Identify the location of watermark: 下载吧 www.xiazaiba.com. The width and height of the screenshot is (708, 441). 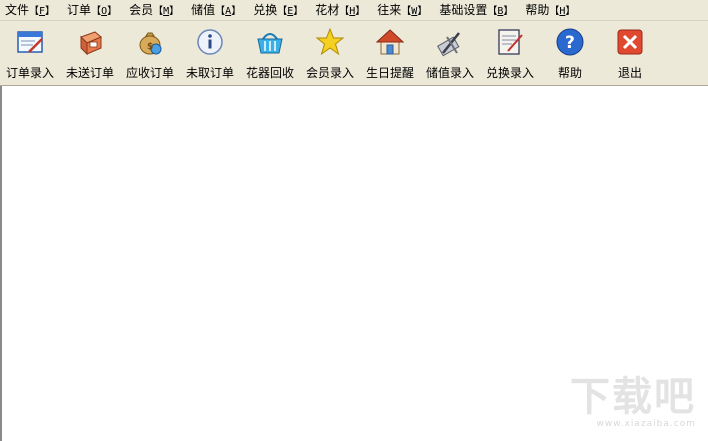
(621, 405).